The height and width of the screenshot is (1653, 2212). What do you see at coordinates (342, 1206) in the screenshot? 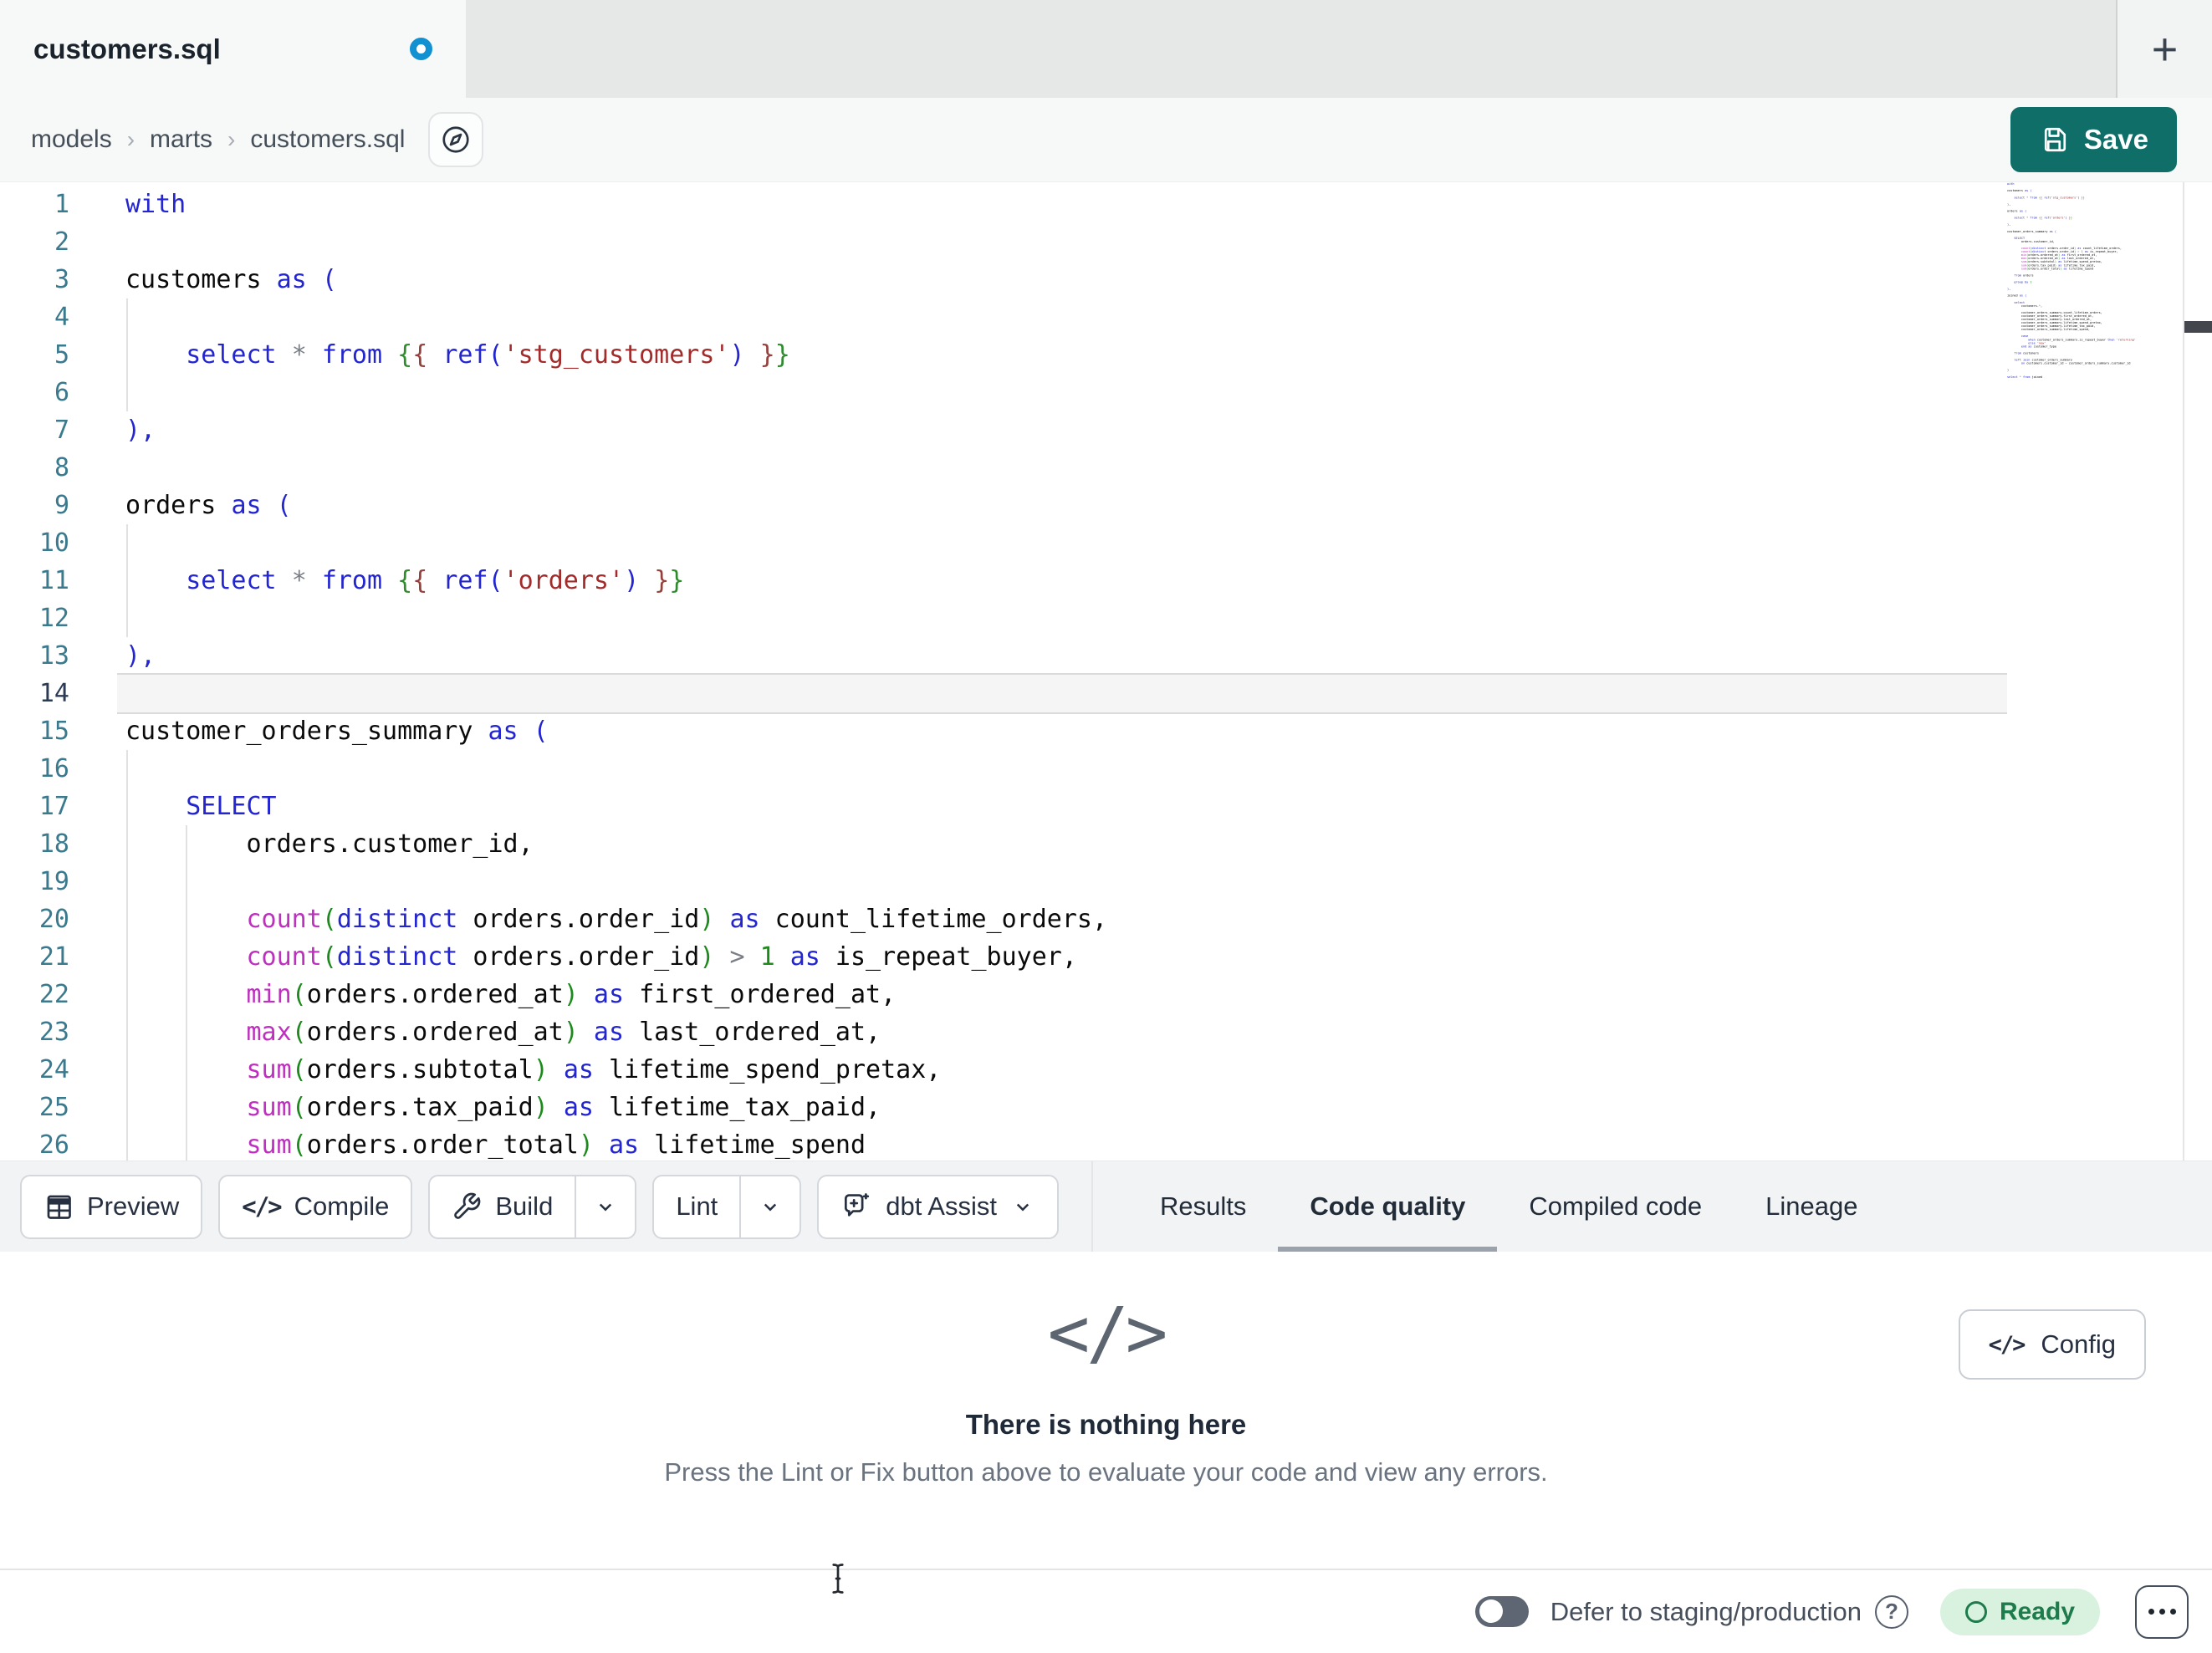
I see `compile-label: Compile` at bounding box center [342, 1206].